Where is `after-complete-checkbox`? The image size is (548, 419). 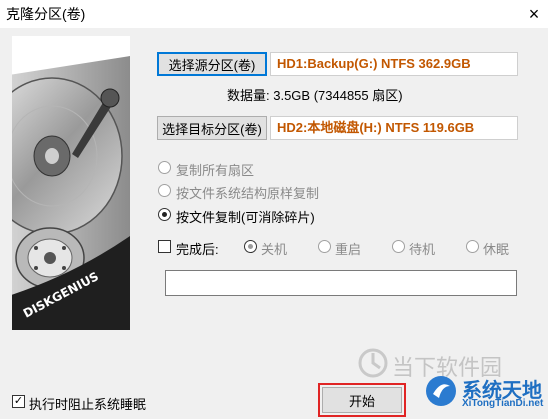 after-complete-checkbox is located at coordinates (164, 246).